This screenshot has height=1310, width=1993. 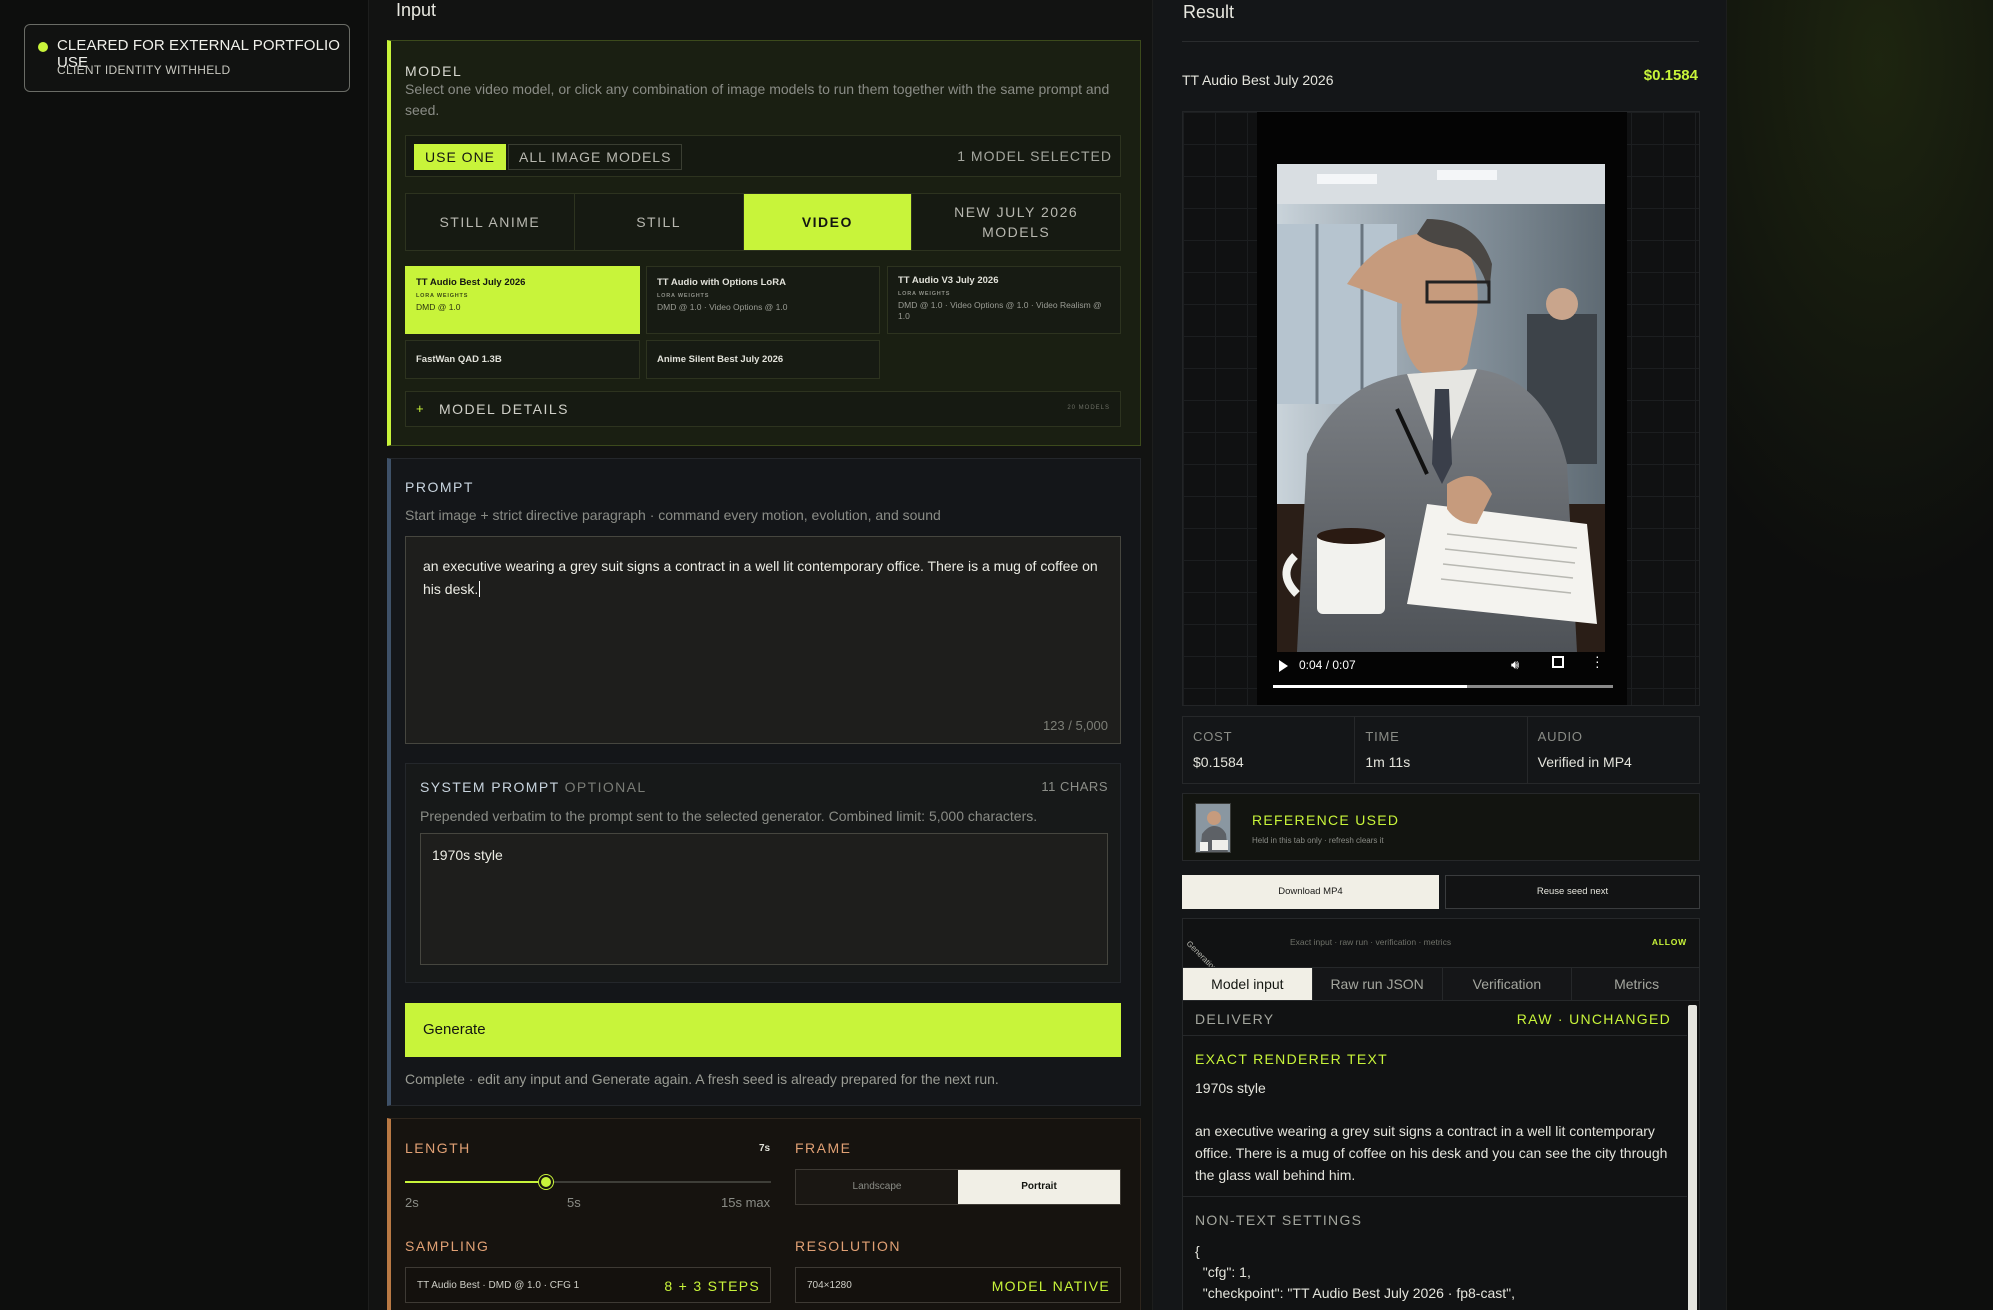 I want to click on tab-new-july-2026-models: NEW JULY 2026 MODELS, so click(x=1016, y=222).